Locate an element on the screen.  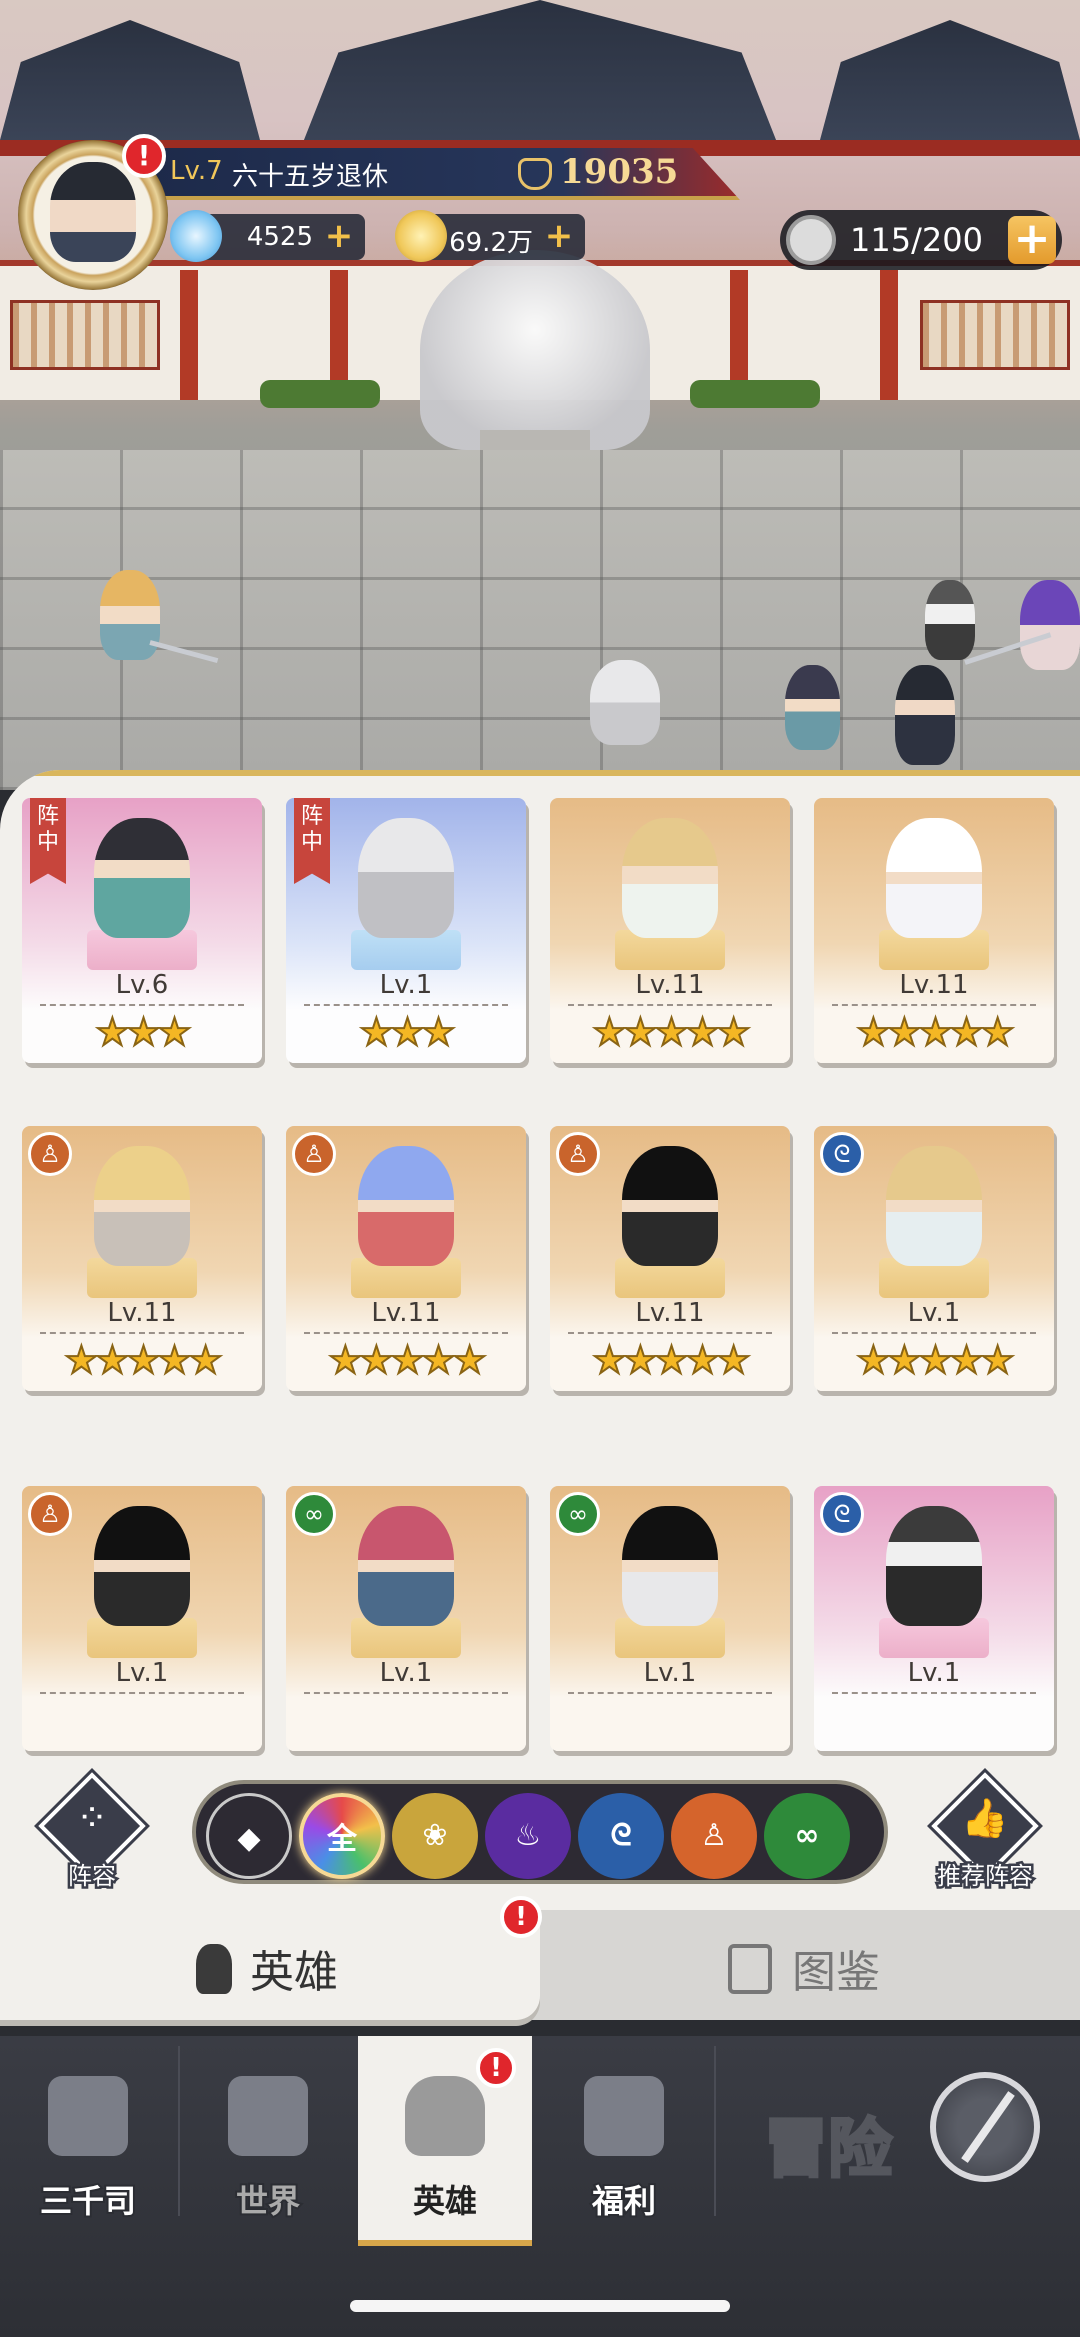
tab-hero-label: 英雄 is located at coordinates (294, 1972).